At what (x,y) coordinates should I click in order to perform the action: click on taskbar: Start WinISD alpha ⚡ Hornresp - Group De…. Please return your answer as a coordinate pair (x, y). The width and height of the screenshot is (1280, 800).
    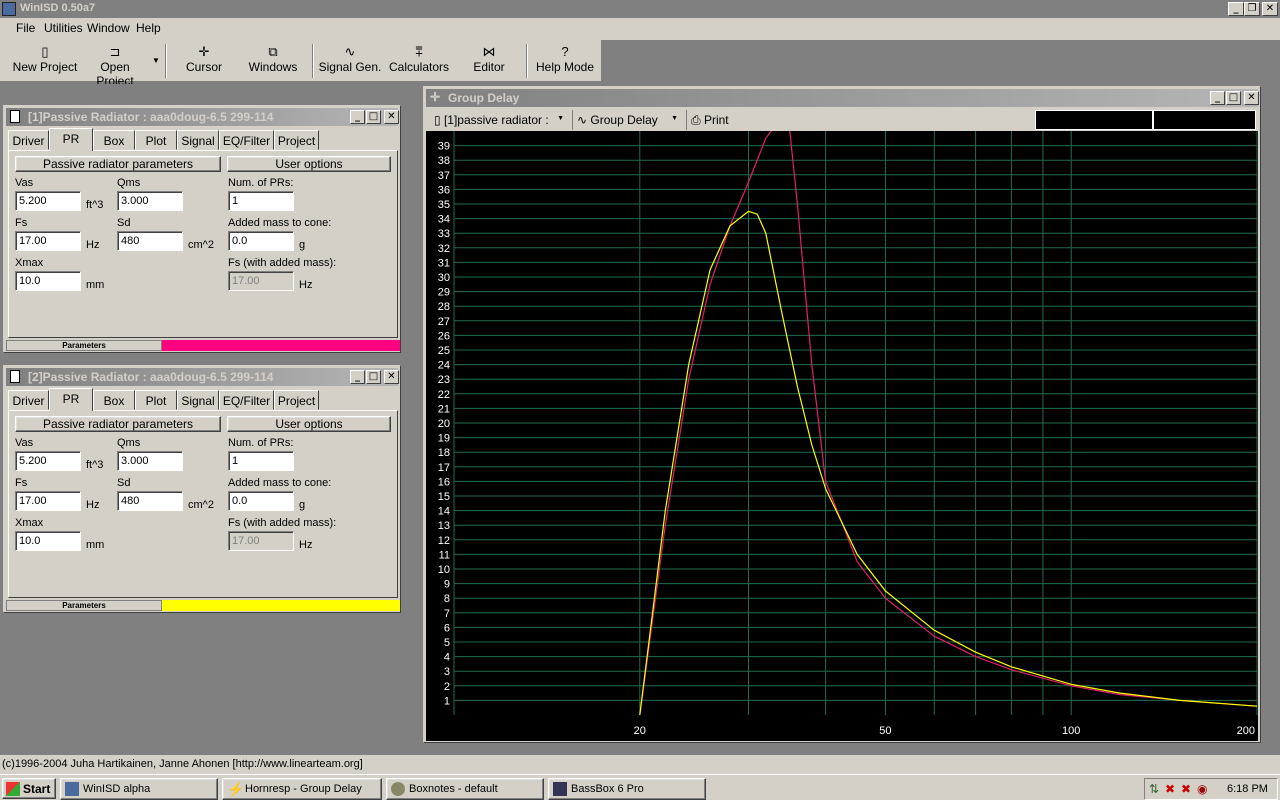
    Looking at the image, I should click on (640, 787).